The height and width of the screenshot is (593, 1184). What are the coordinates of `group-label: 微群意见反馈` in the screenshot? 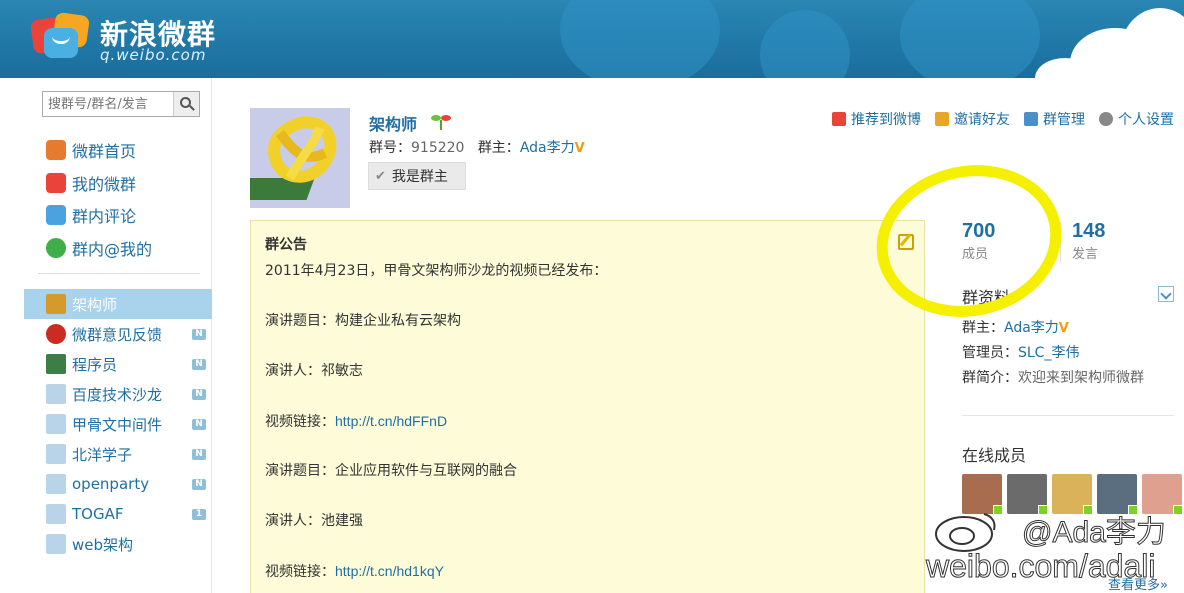 It's located at (117, 334).